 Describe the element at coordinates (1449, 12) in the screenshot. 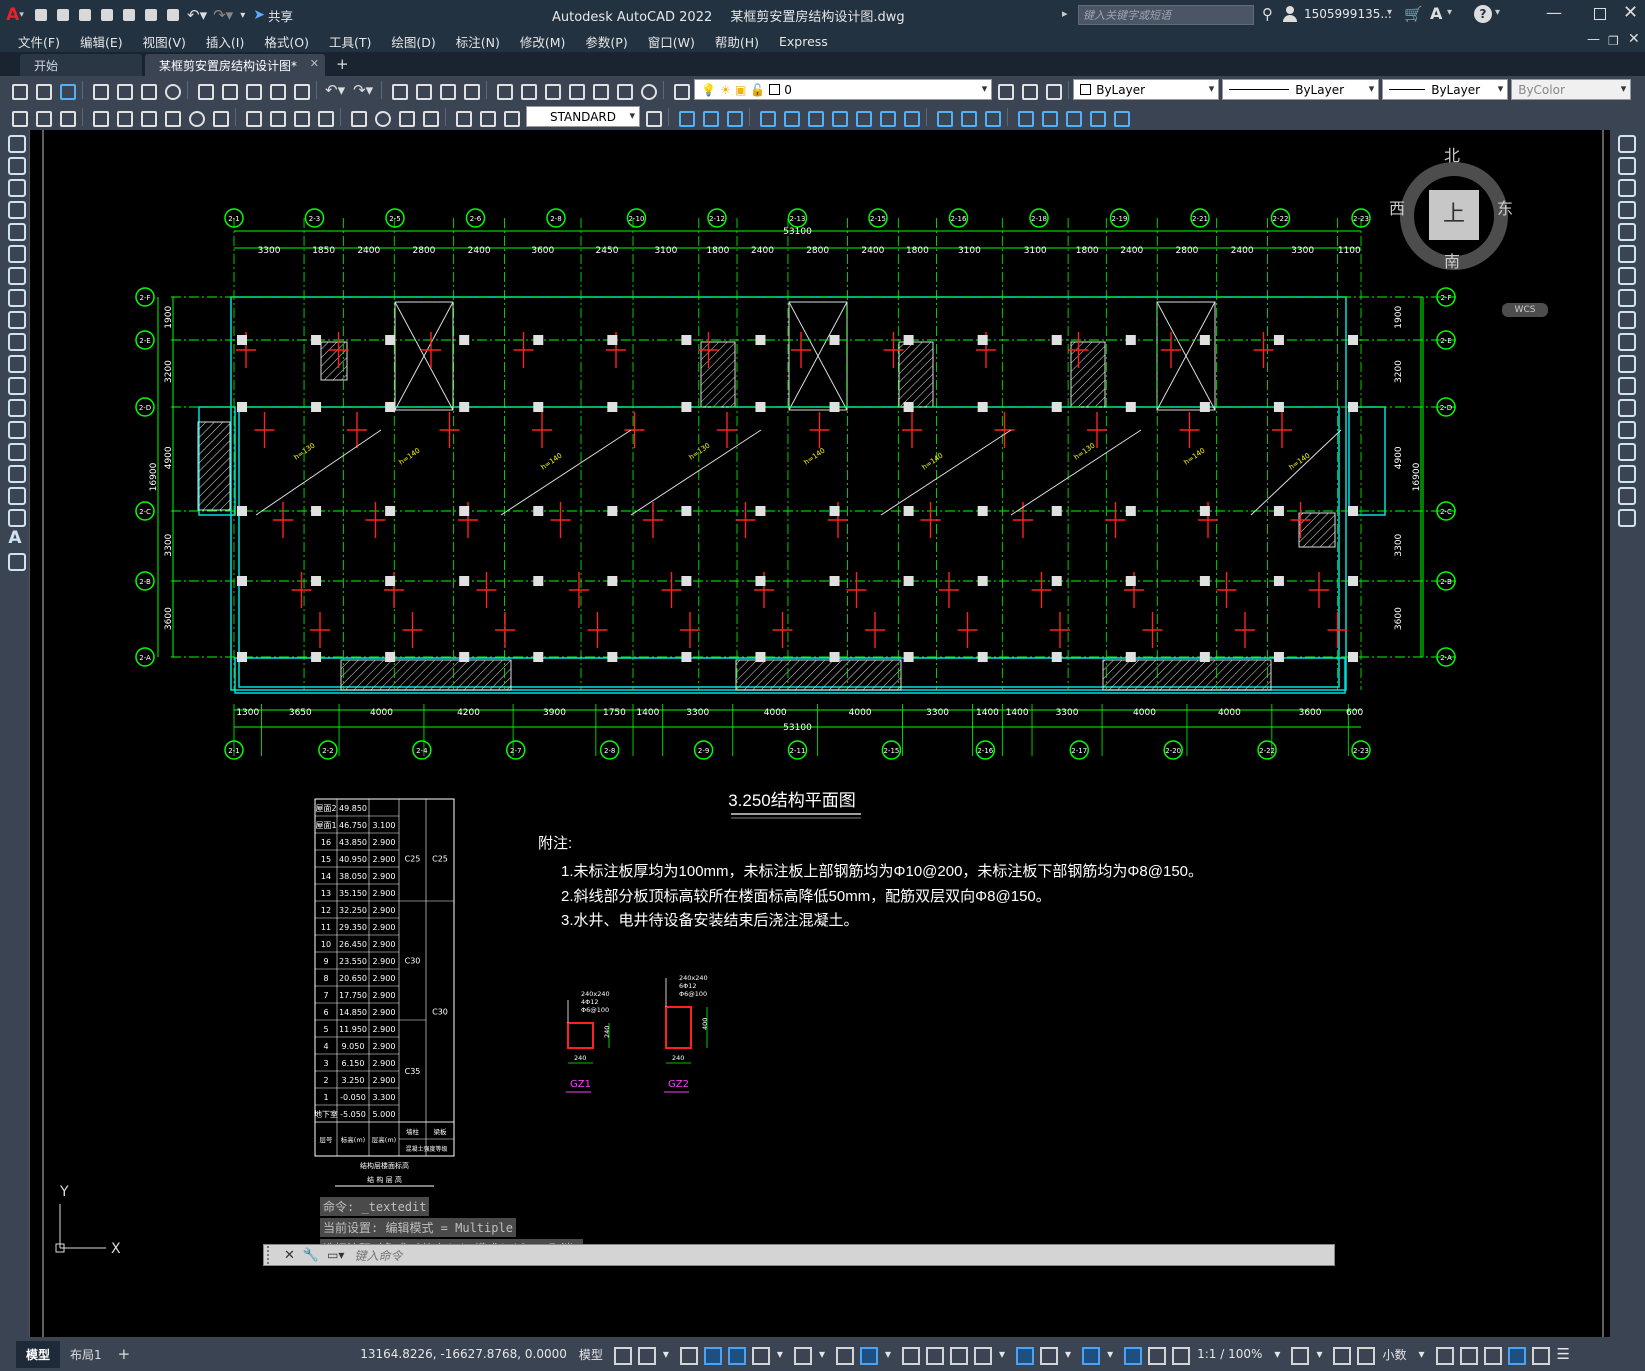

I see `a360-chevron-icon: ▾` at that location.